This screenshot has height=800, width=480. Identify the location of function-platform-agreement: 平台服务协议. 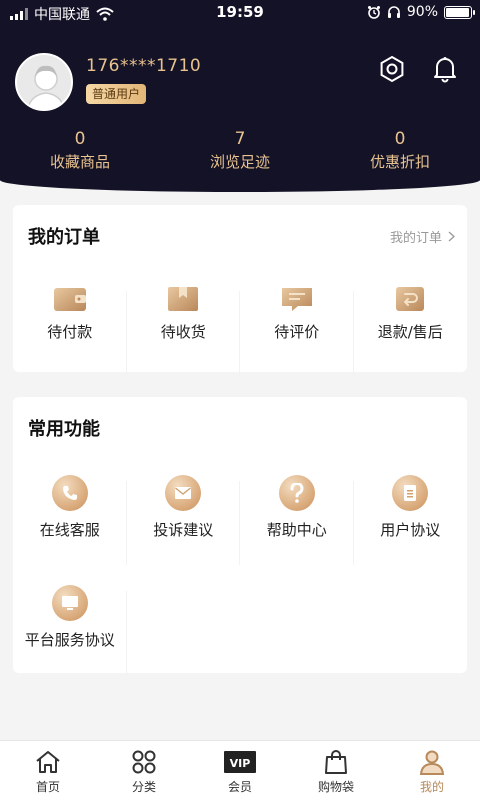
(70, 640).